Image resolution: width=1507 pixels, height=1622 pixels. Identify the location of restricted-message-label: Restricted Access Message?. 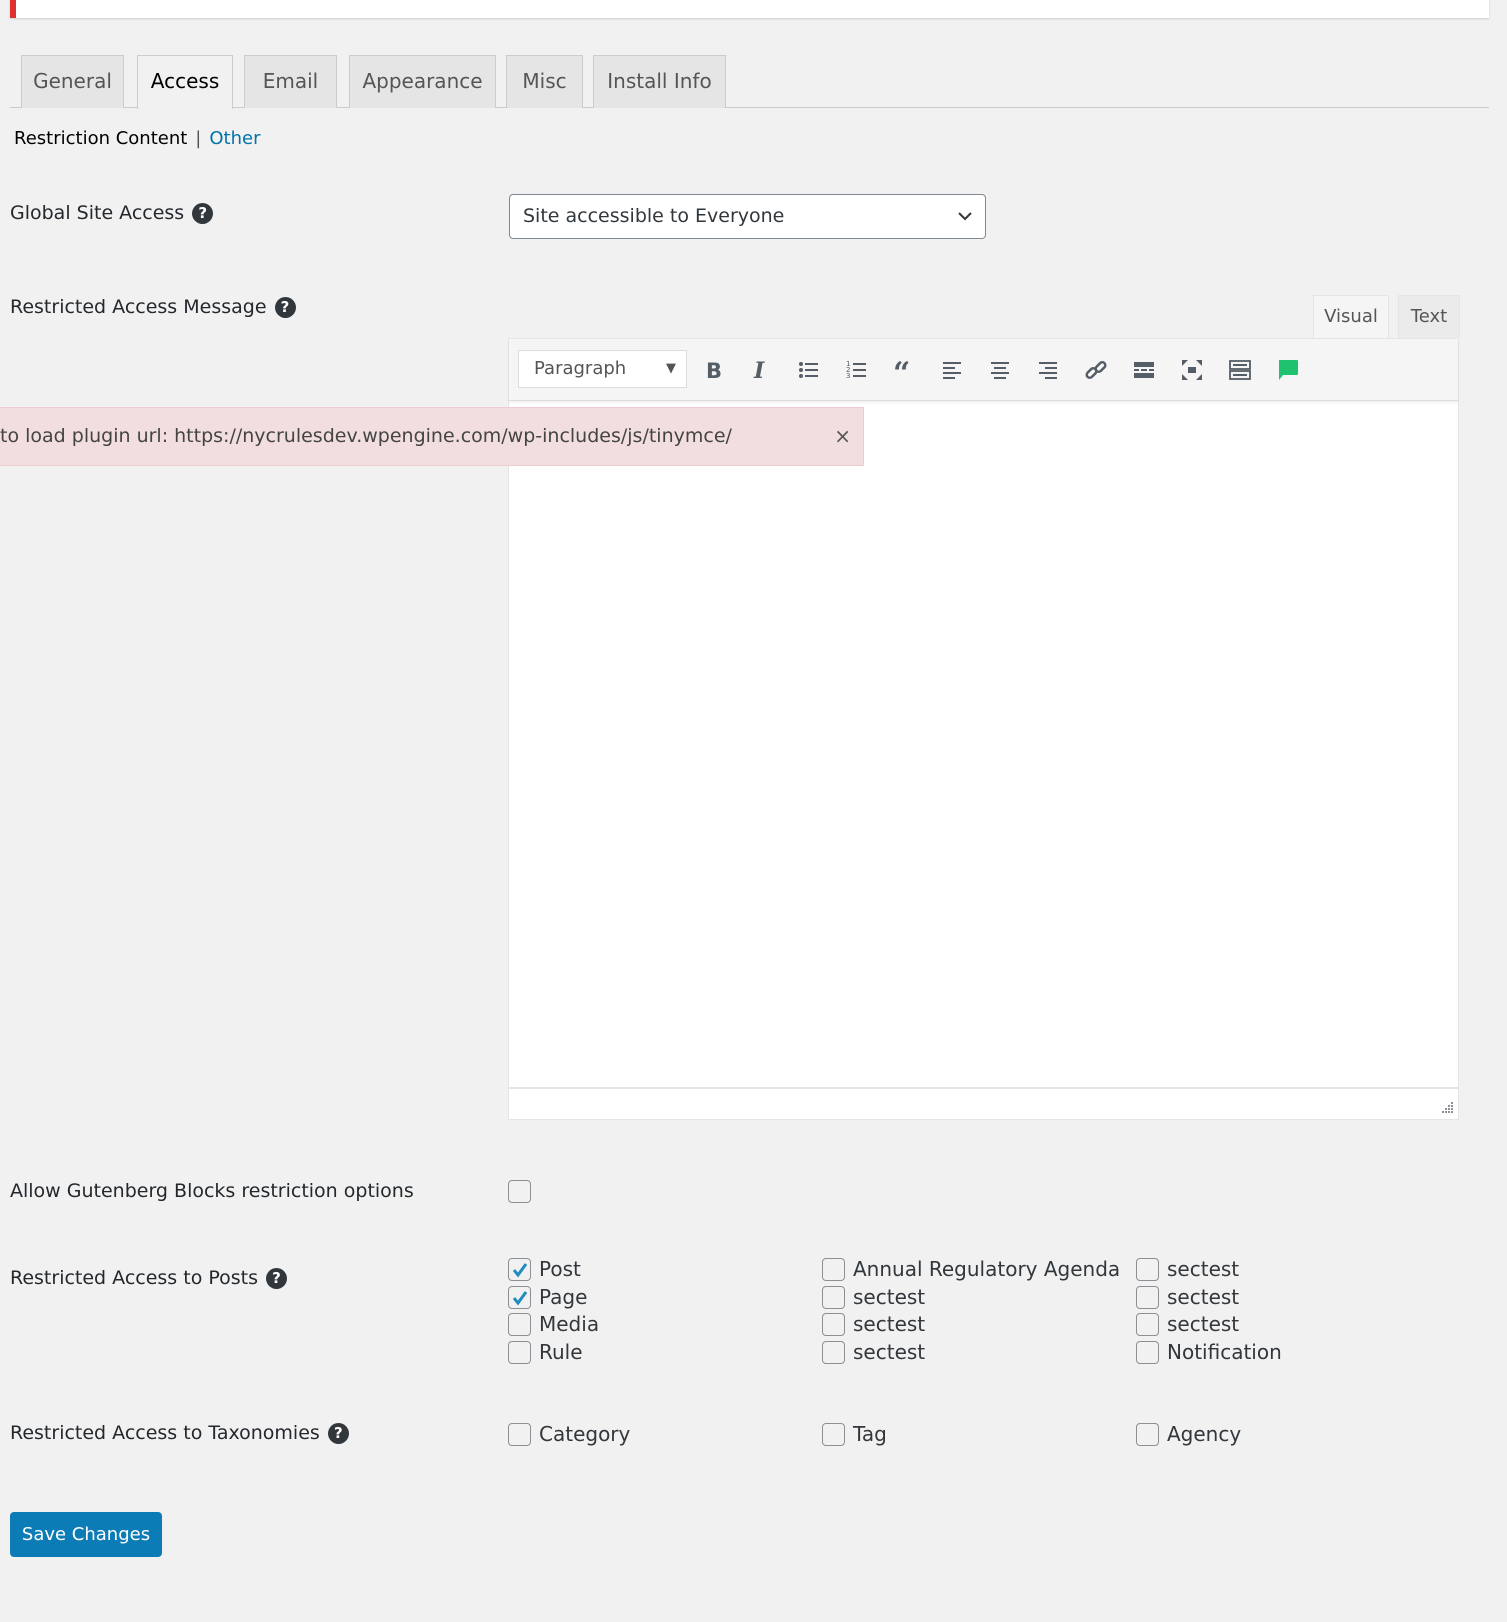
(153, 307).